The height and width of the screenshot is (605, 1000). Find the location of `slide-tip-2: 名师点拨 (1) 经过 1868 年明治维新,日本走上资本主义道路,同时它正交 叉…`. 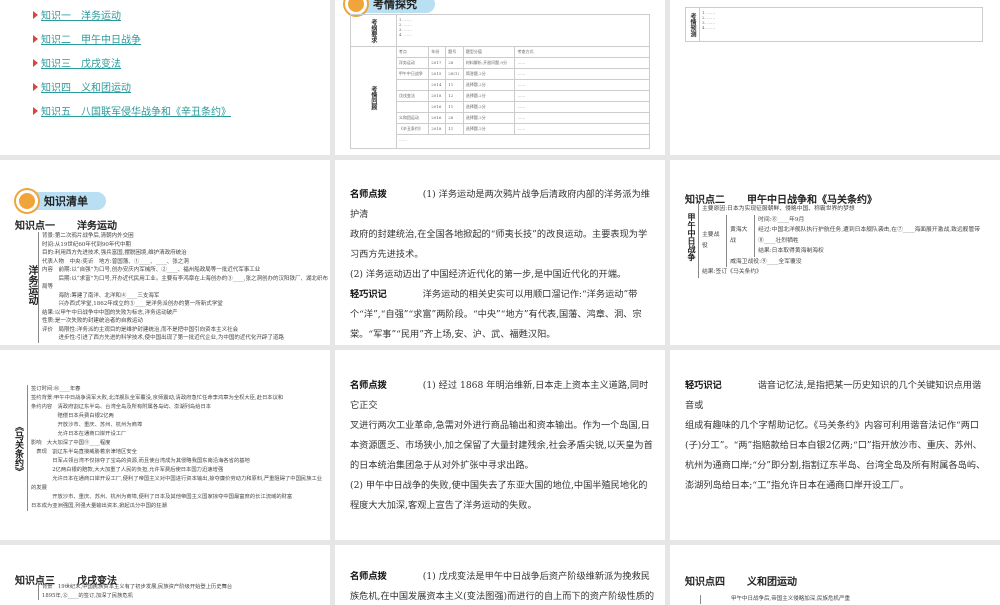

slide-tip-2: 名师点拨 (1) 经过 1868 年明治维新,日本走上资本主义道路,同时它正交 叉… is located at coordinates (500, 445).